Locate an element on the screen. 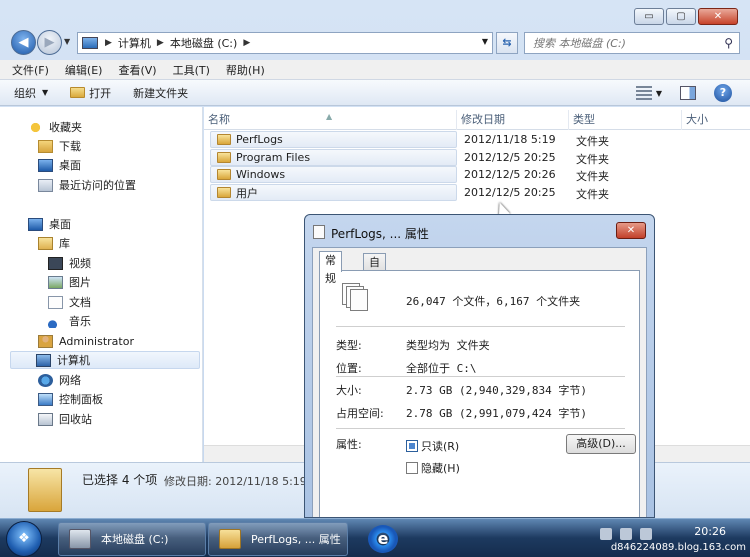  control-panel-icon is located at coordinates (45, 399).